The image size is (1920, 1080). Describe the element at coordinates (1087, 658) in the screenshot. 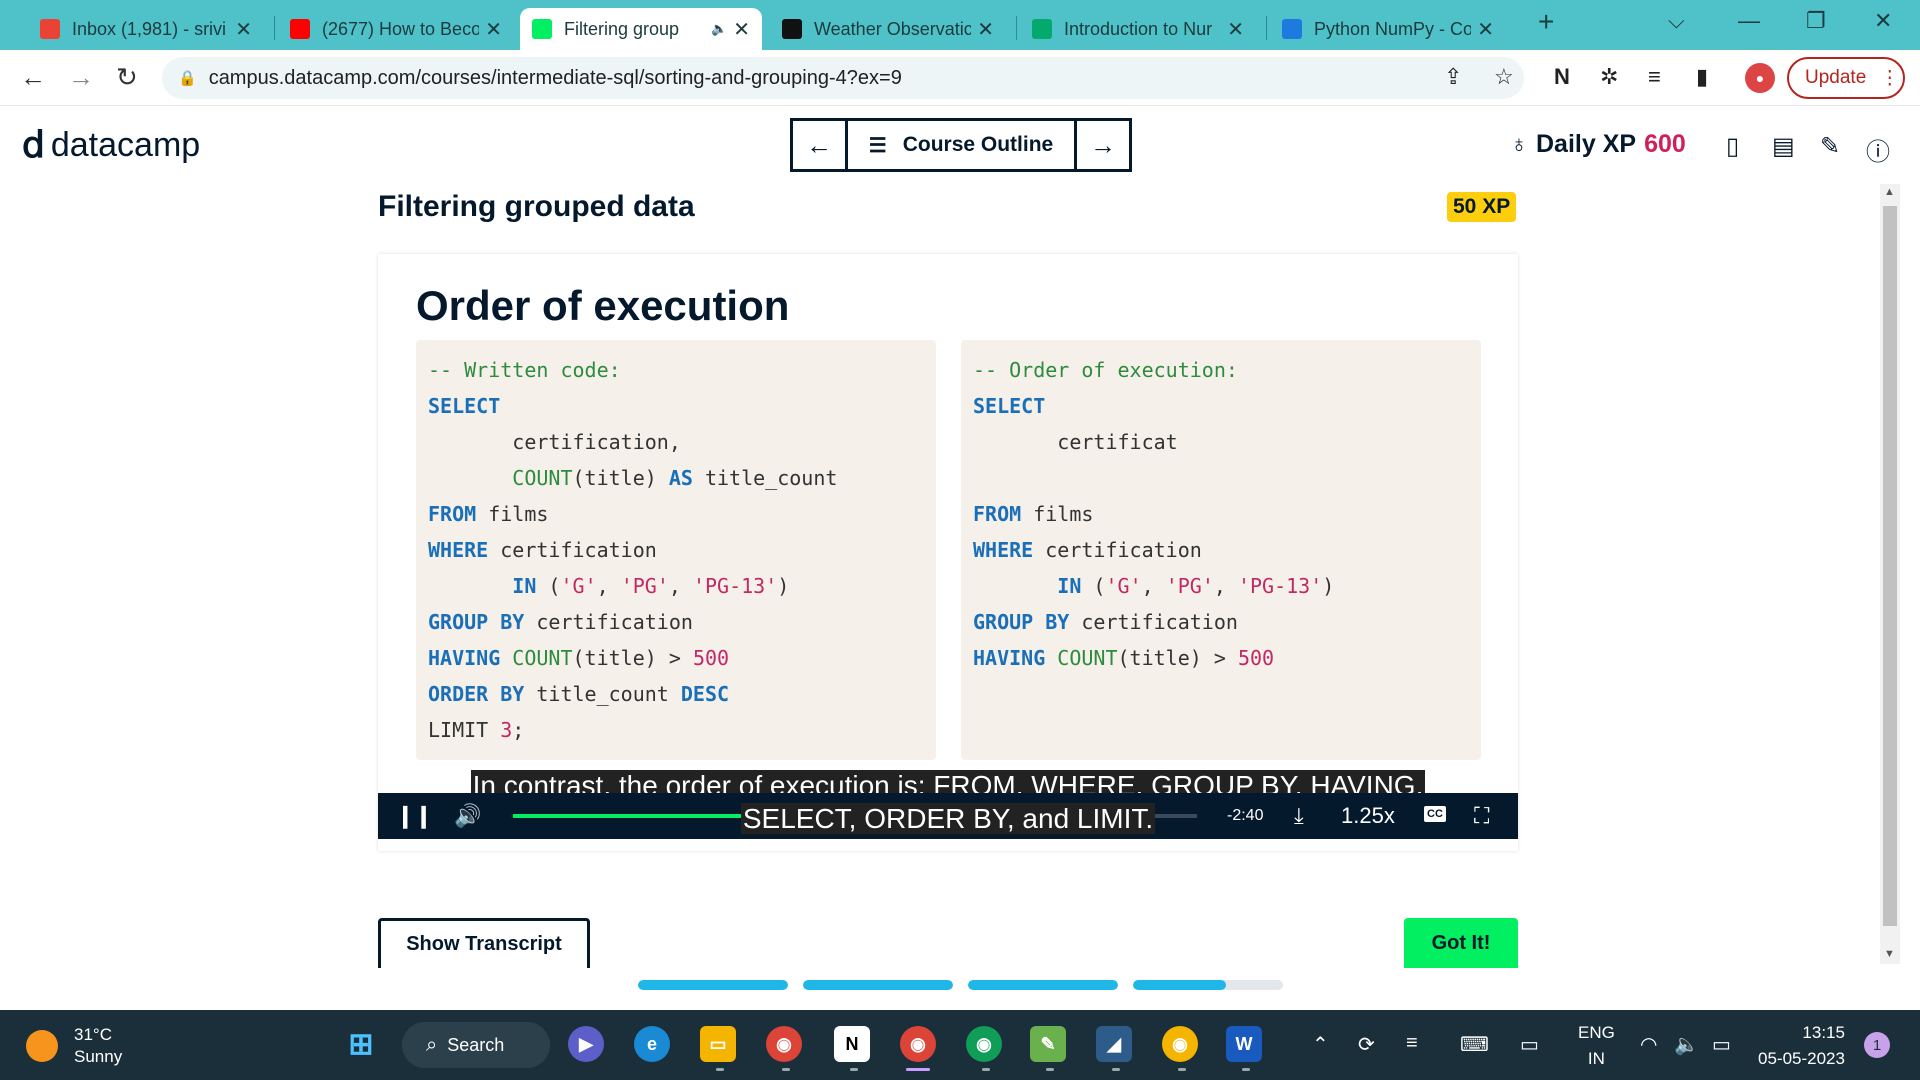

I see `code-token: COUNT` at that location.